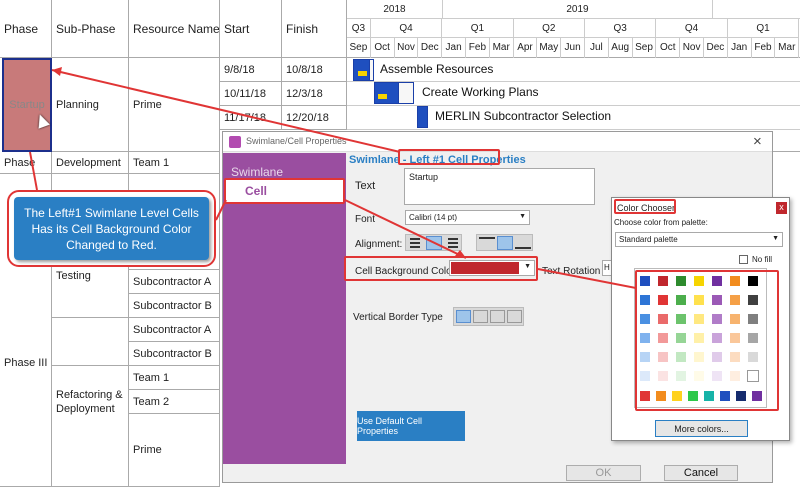 Image resolution: width=800 pixels, height=487 pixels. Describe the element at coordinates (174, 330) in the screenshot. I see `resource-sub-a-2: Subcontractor A` at that location.